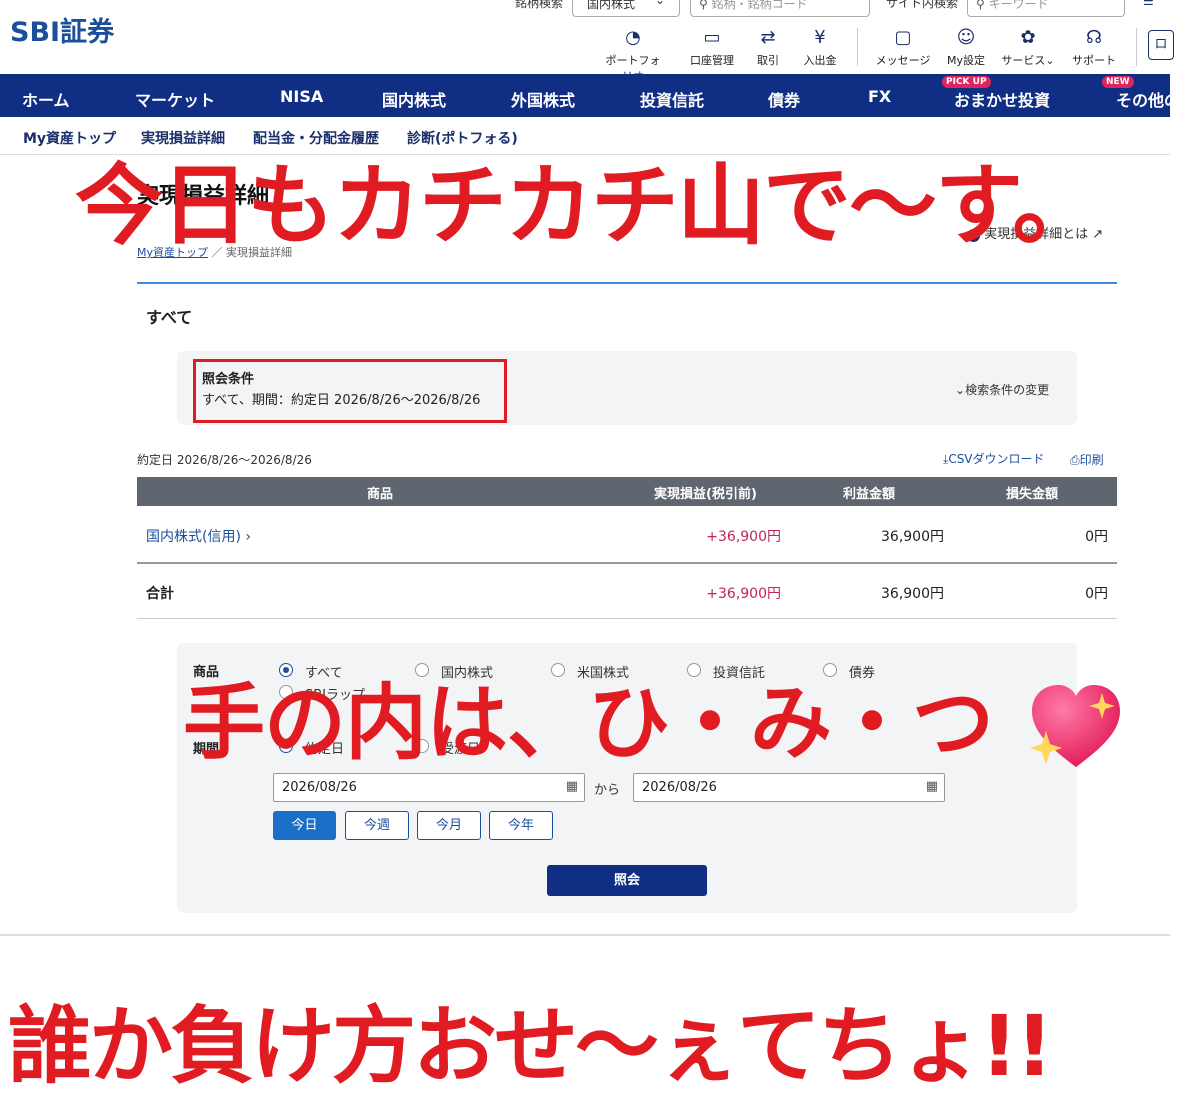 This screenshot has width=1195, height=1109. What do you see at coordinates (304, 825) in the screenshot?
I see `today-button: 今日` at bounding box center [304, 825].